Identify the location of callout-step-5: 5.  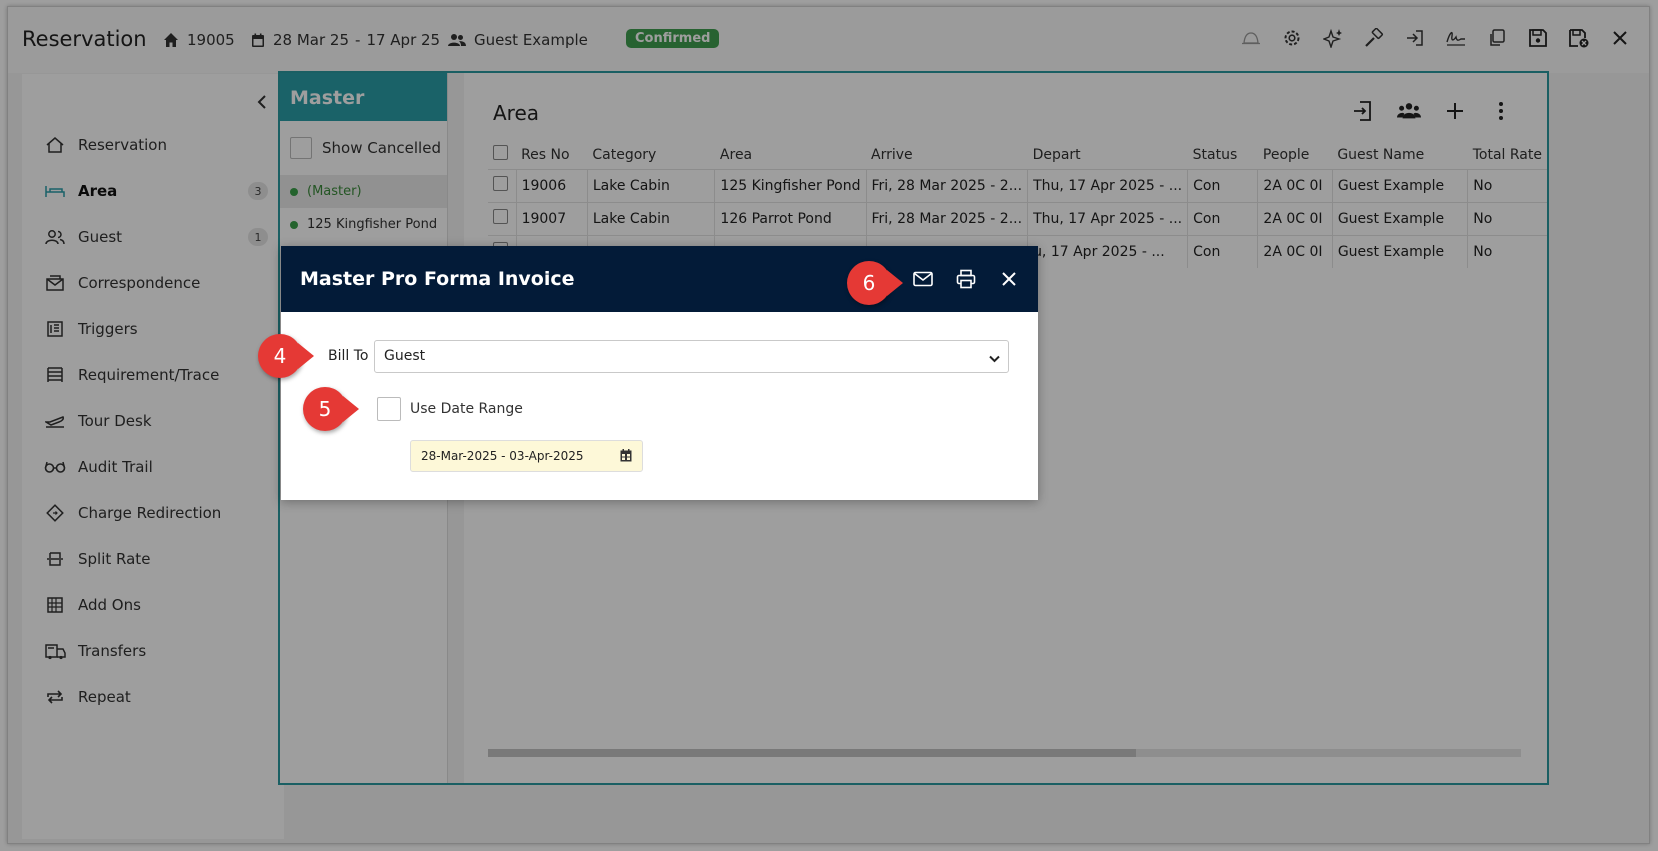
(331, 409).